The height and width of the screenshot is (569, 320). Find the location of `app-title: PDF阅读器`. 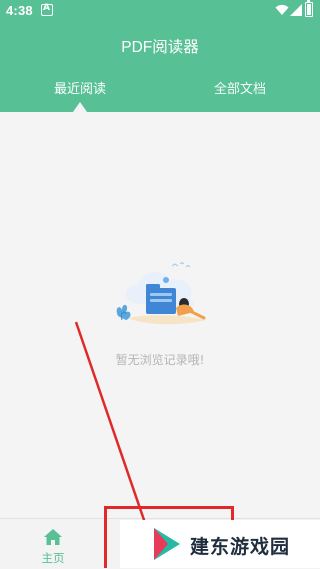

app-title: PDF阅读器 is located at coordinates (160, 47).